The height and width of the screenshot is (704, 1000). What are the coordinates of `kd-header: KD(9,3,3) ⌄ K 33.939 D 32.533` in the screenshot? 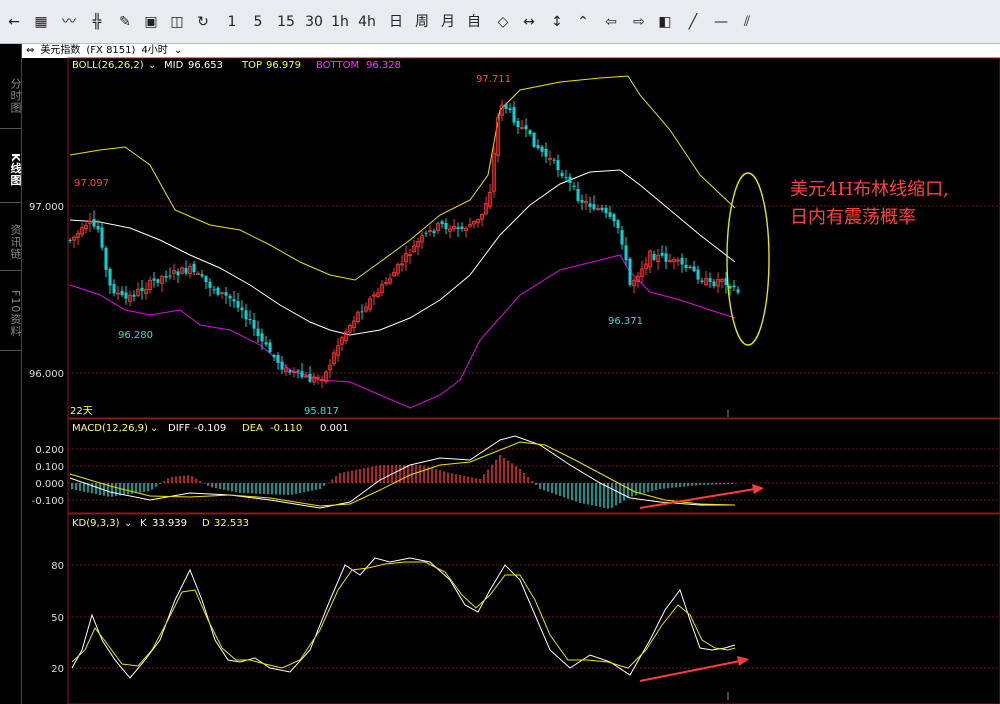 It's located at (160, 523).